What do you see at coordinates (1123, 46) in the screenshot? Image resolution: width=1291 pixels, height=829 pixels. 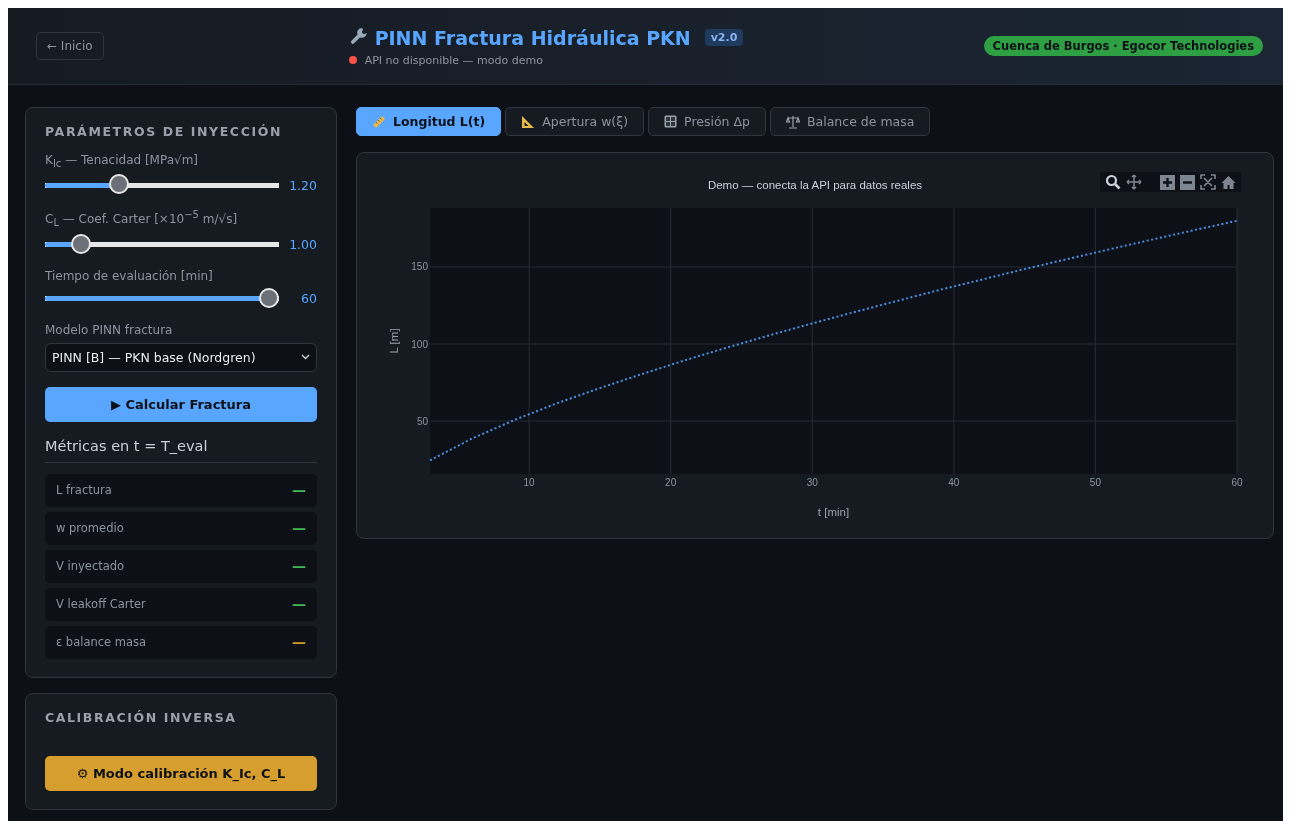 I see `organization-badge: Cuenca de Burgos · Egocor Technologies` at bounding box center [1123, 46].